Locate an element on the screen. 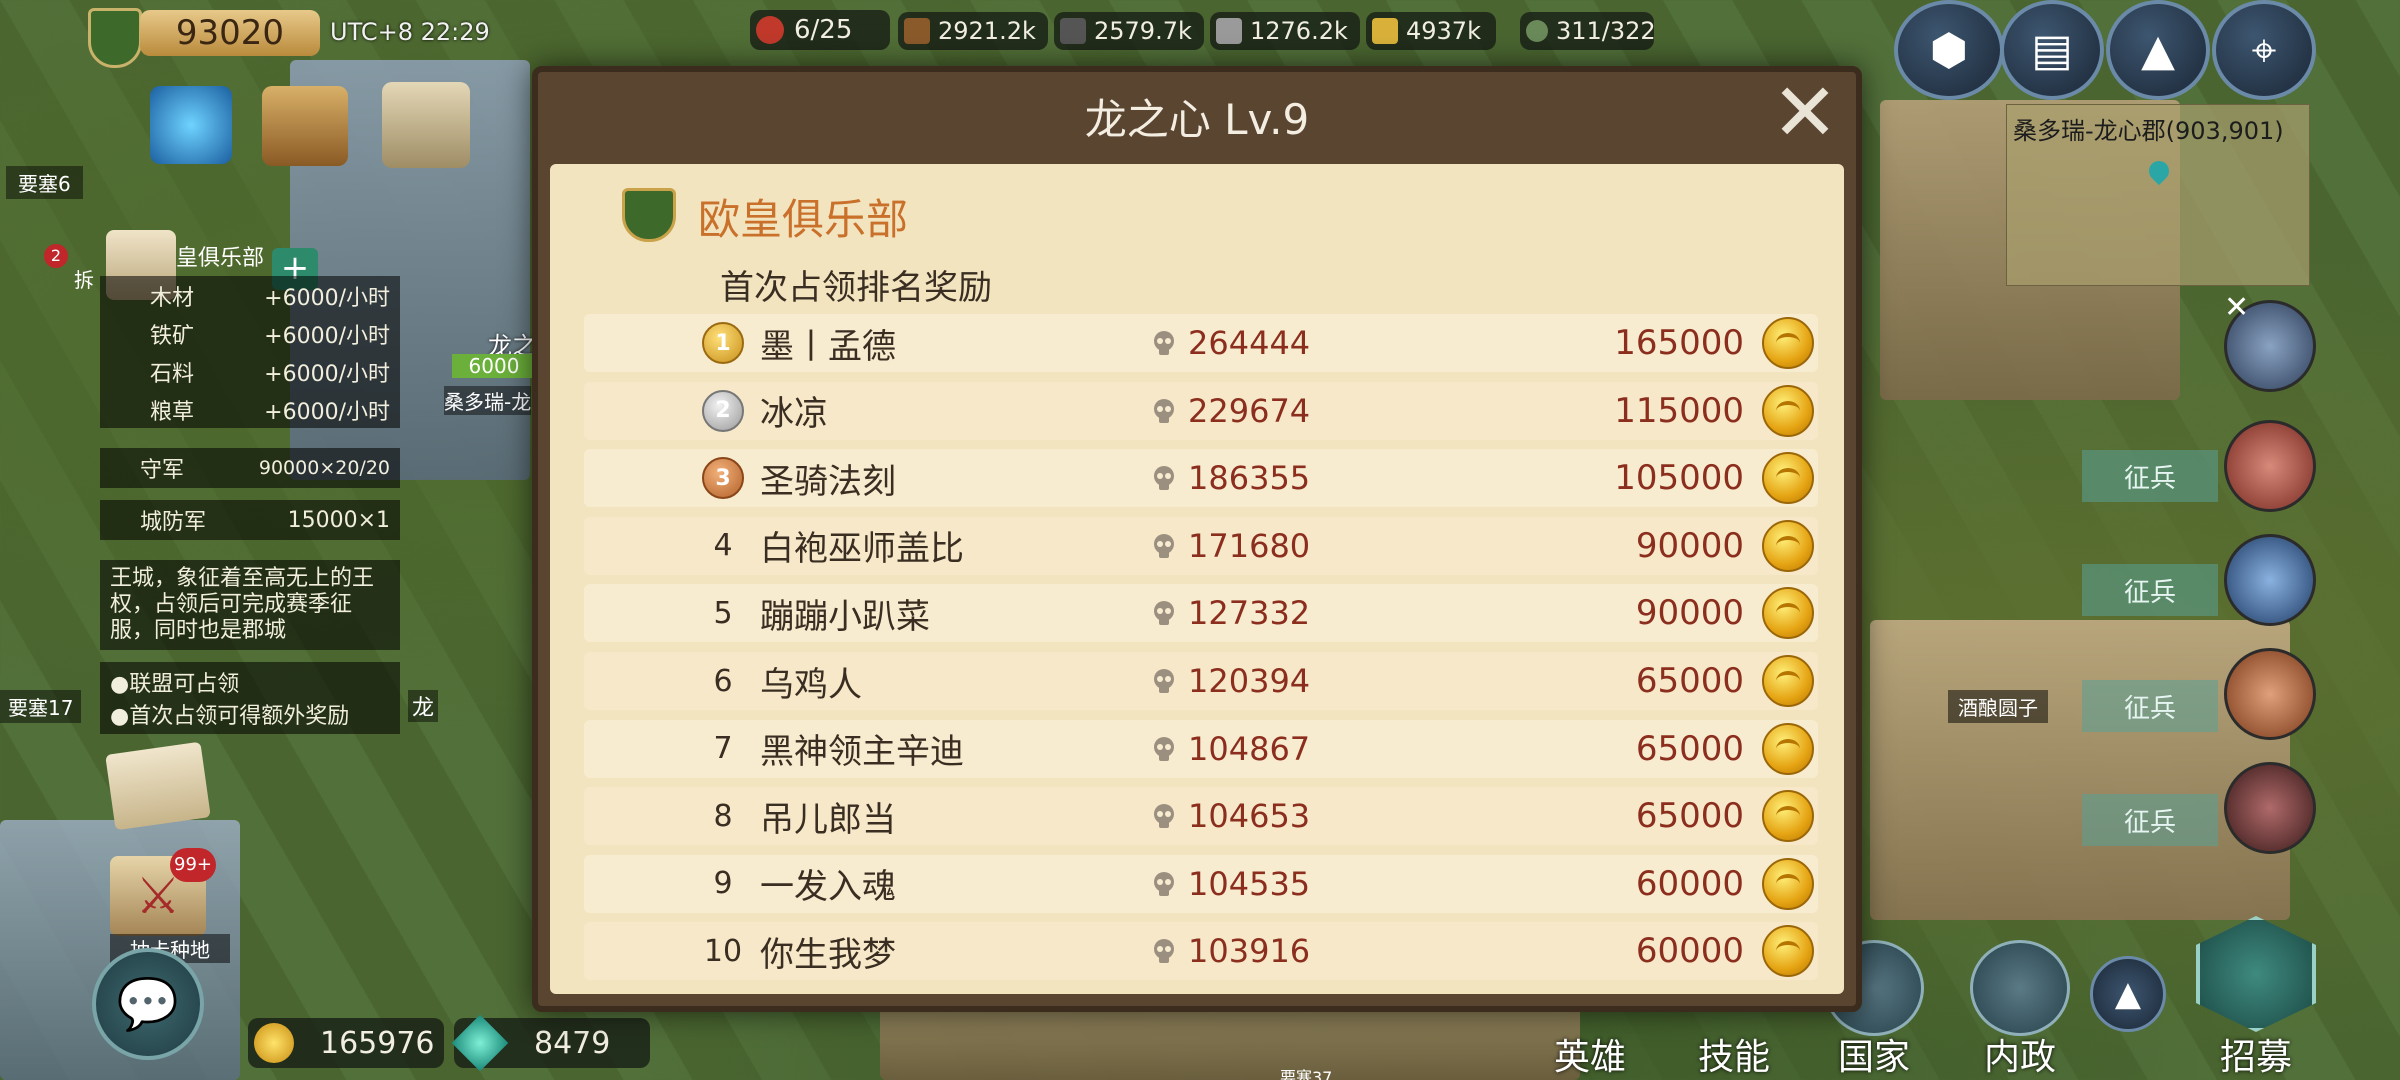  guild-name: 皇俱乐部 is located at coordinates (220, 258).